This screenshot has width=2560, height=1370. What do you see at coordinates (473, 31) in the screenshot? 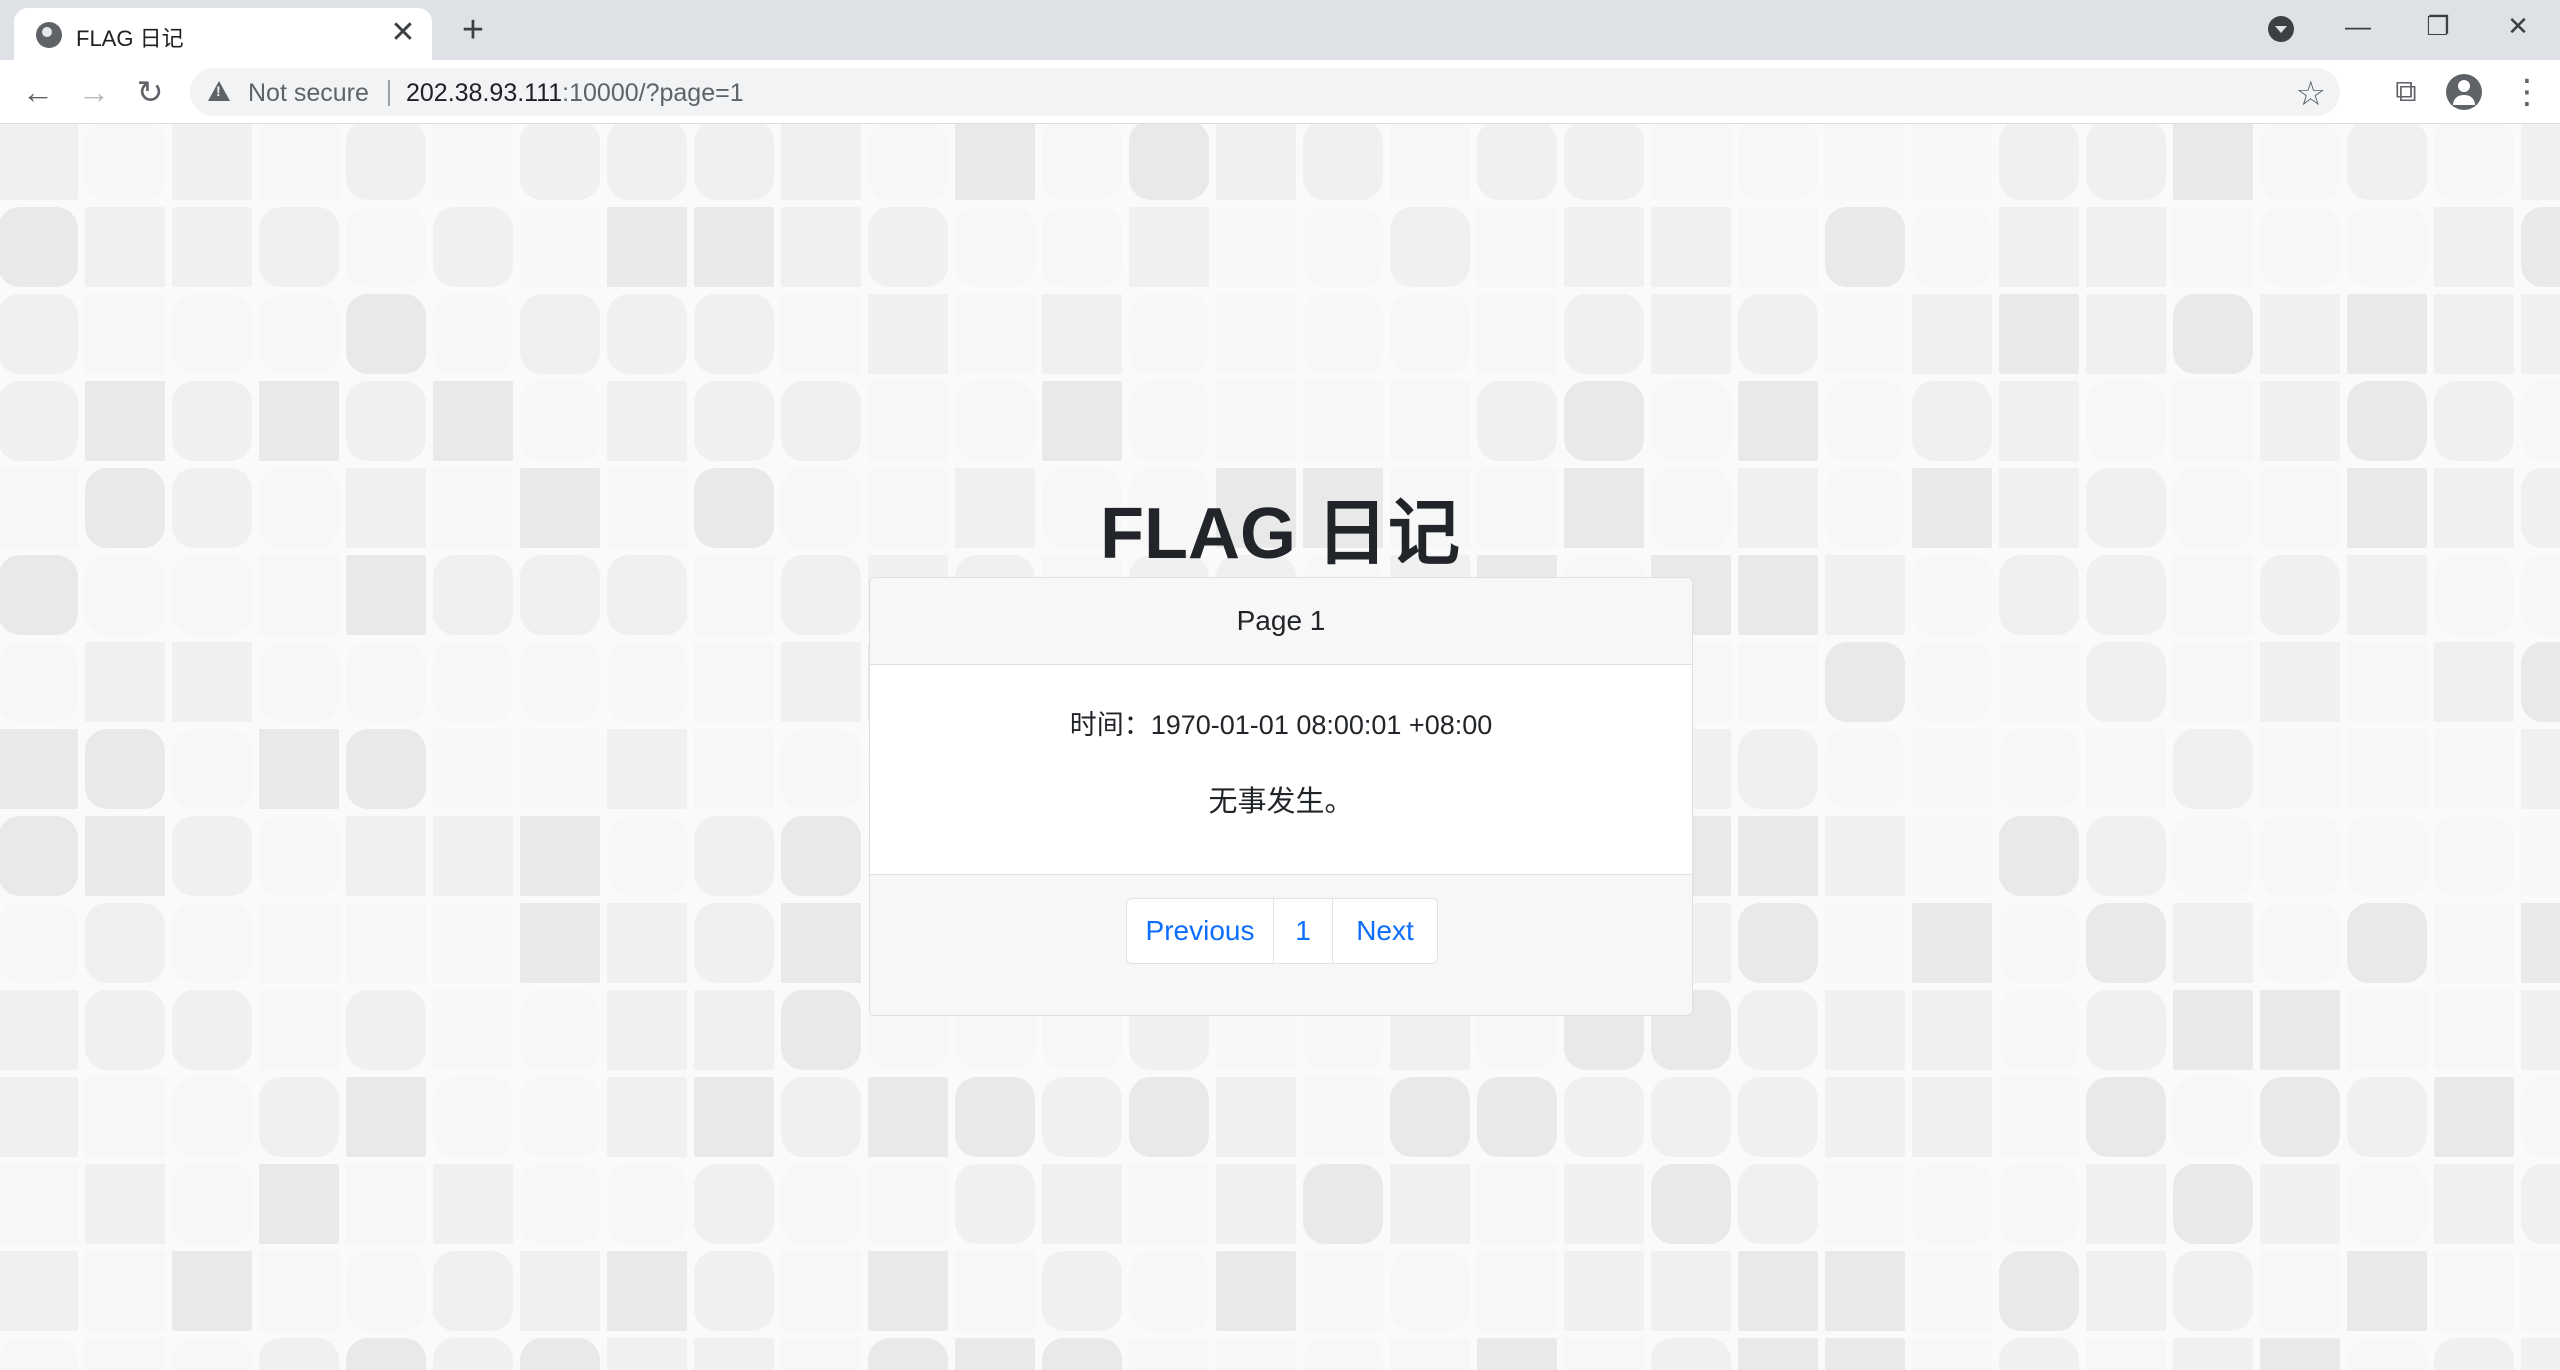
I see `new-tab-button: +` at bounding box center [473, 31].